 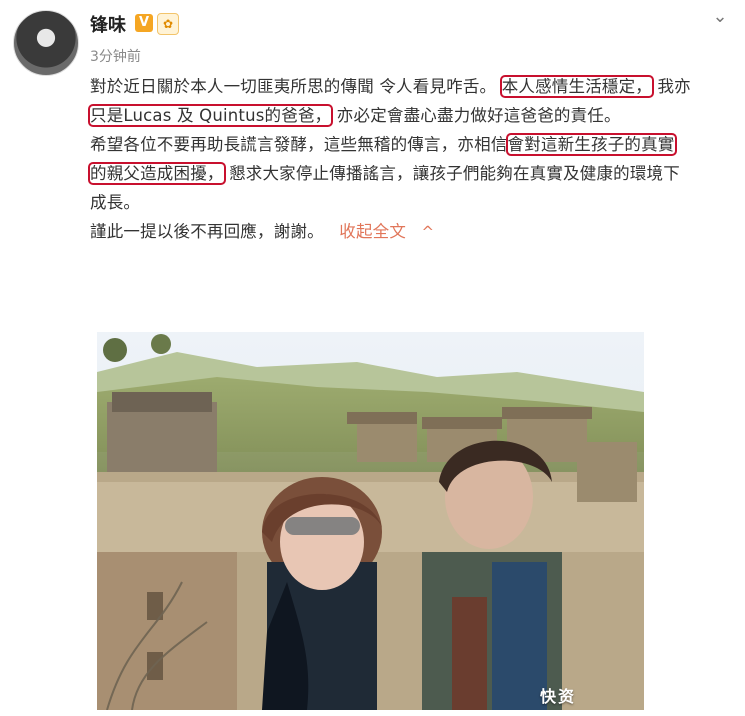 What do you see at coordinates (558, 696) in the screenshot?
I see `watermark-text: 快资` at bounding box center [558, 696].